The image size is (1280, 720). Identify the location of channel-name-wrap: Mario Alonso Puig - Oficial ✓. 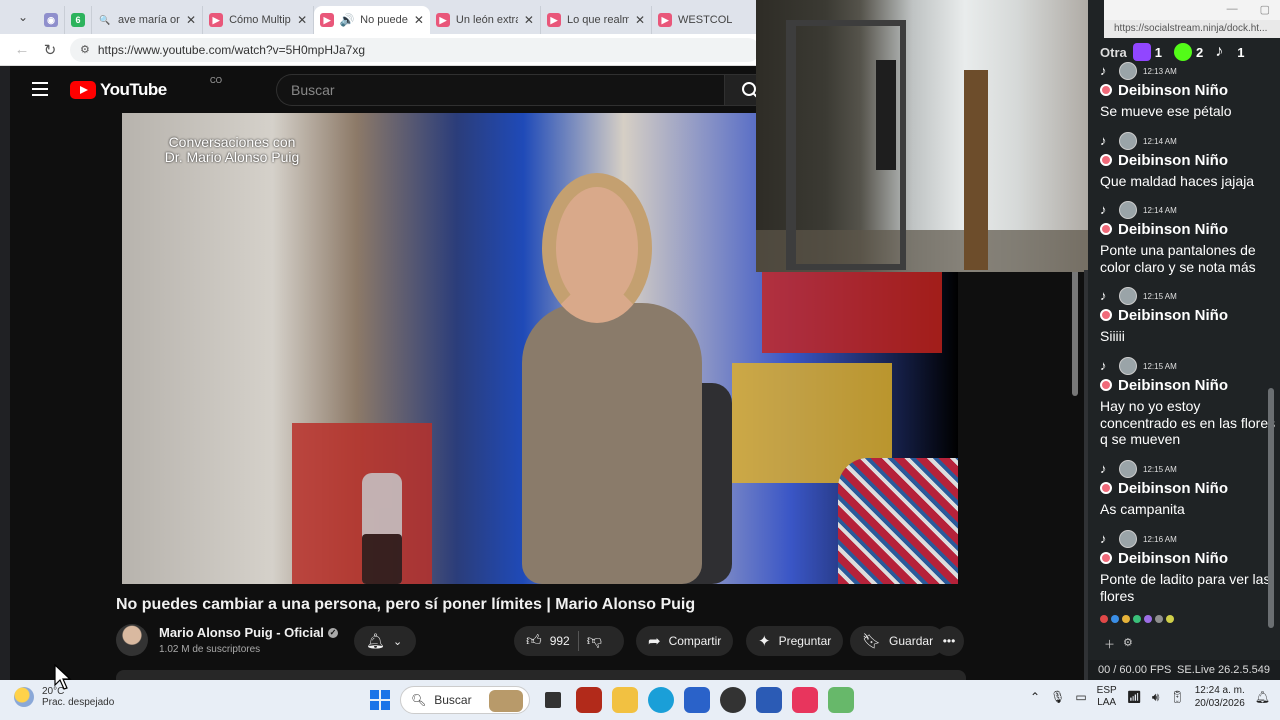
(248, 632).